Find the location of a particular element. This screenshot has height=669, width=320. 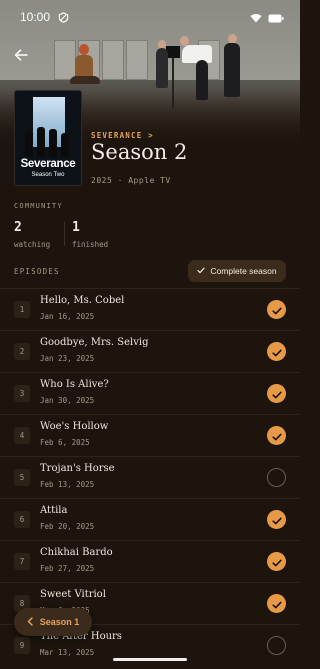

stat-divider is located at coordinates (64, 234).